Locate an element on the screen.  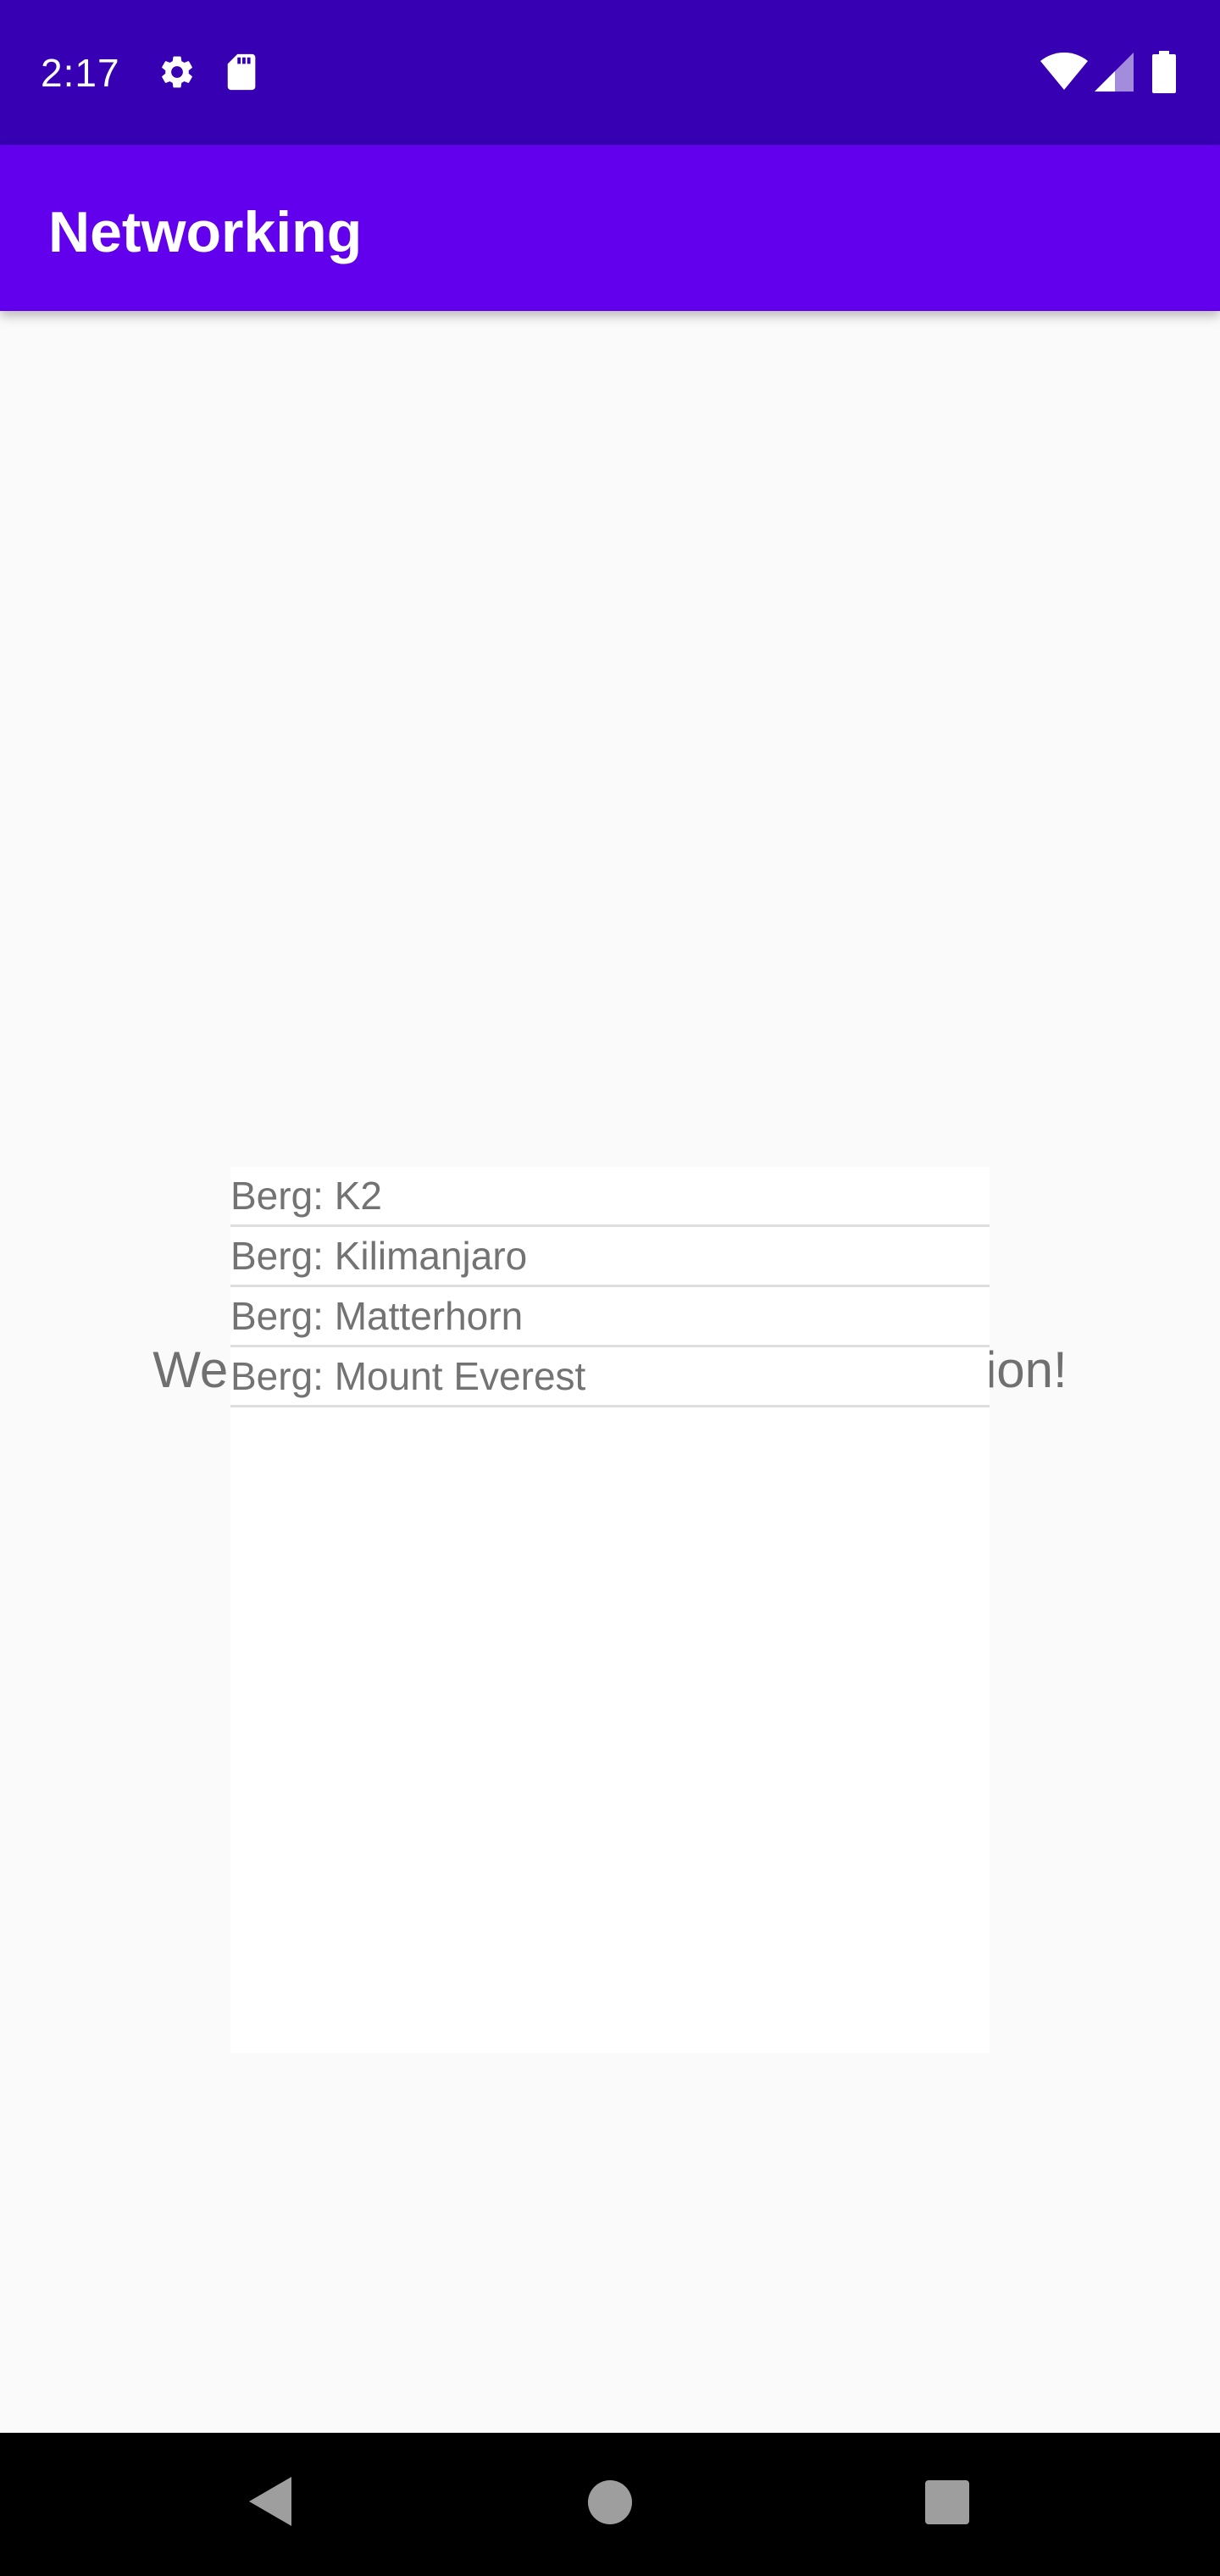
list-item: Berg: Matterhorn is located at coordinates (610, 1317).